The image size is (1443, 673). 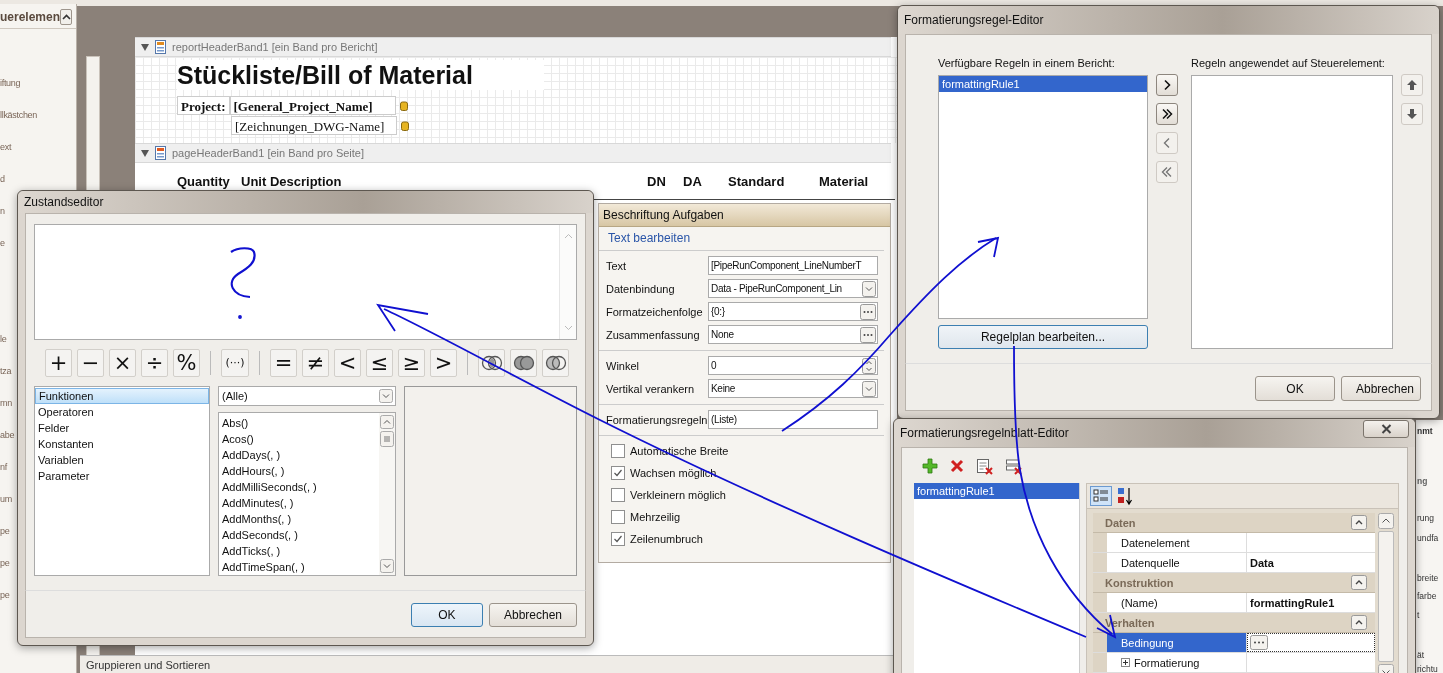 What do you see at coordinates (122, 476) in the screenshot?
I see `category-item: Parameter` at bounding box center [122, 476].